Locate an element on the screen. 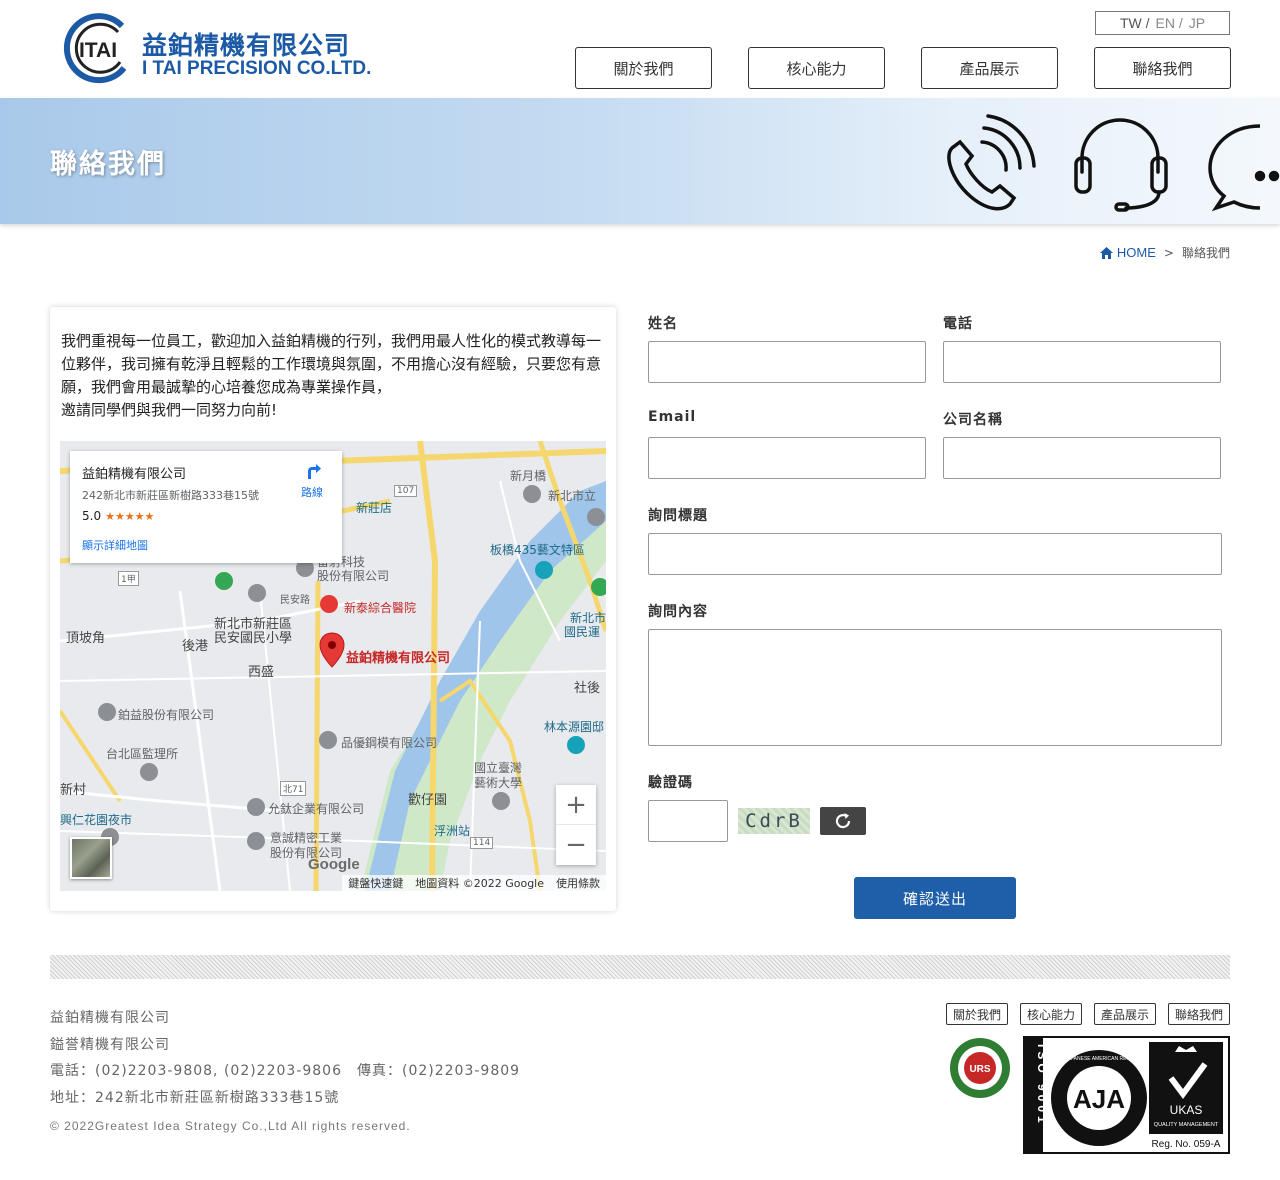 This screenshot has width=1280, height=1180. map-label: 國民運 is located at coordinates (582, 632).